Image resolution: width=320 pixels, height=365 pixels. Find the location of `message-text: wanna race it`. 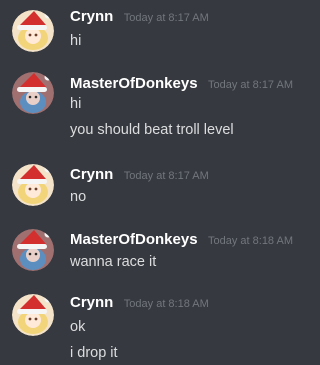

message-text: wanna race it is located at coordinates (113, 262).